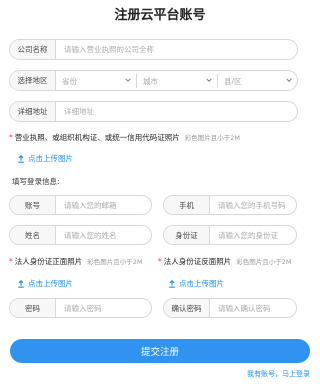 The width and height of the screenshot is (320, 391). Describe the element at coordinates (69, 81) in the screenshot. I see `province-value: 省份` at that location.